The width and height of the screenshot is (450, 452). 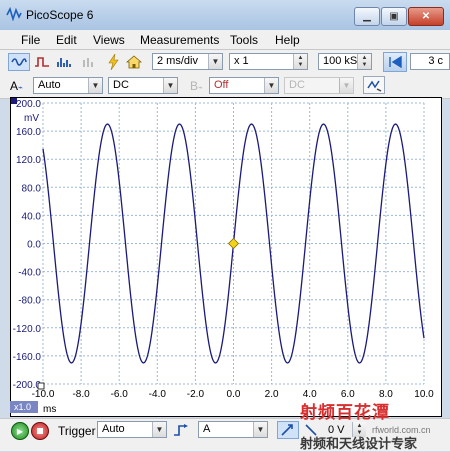 What do you see at coordinates (287, 40) in the screenshot?
I see `menu-help: Help` at bounding box center [287, 40].